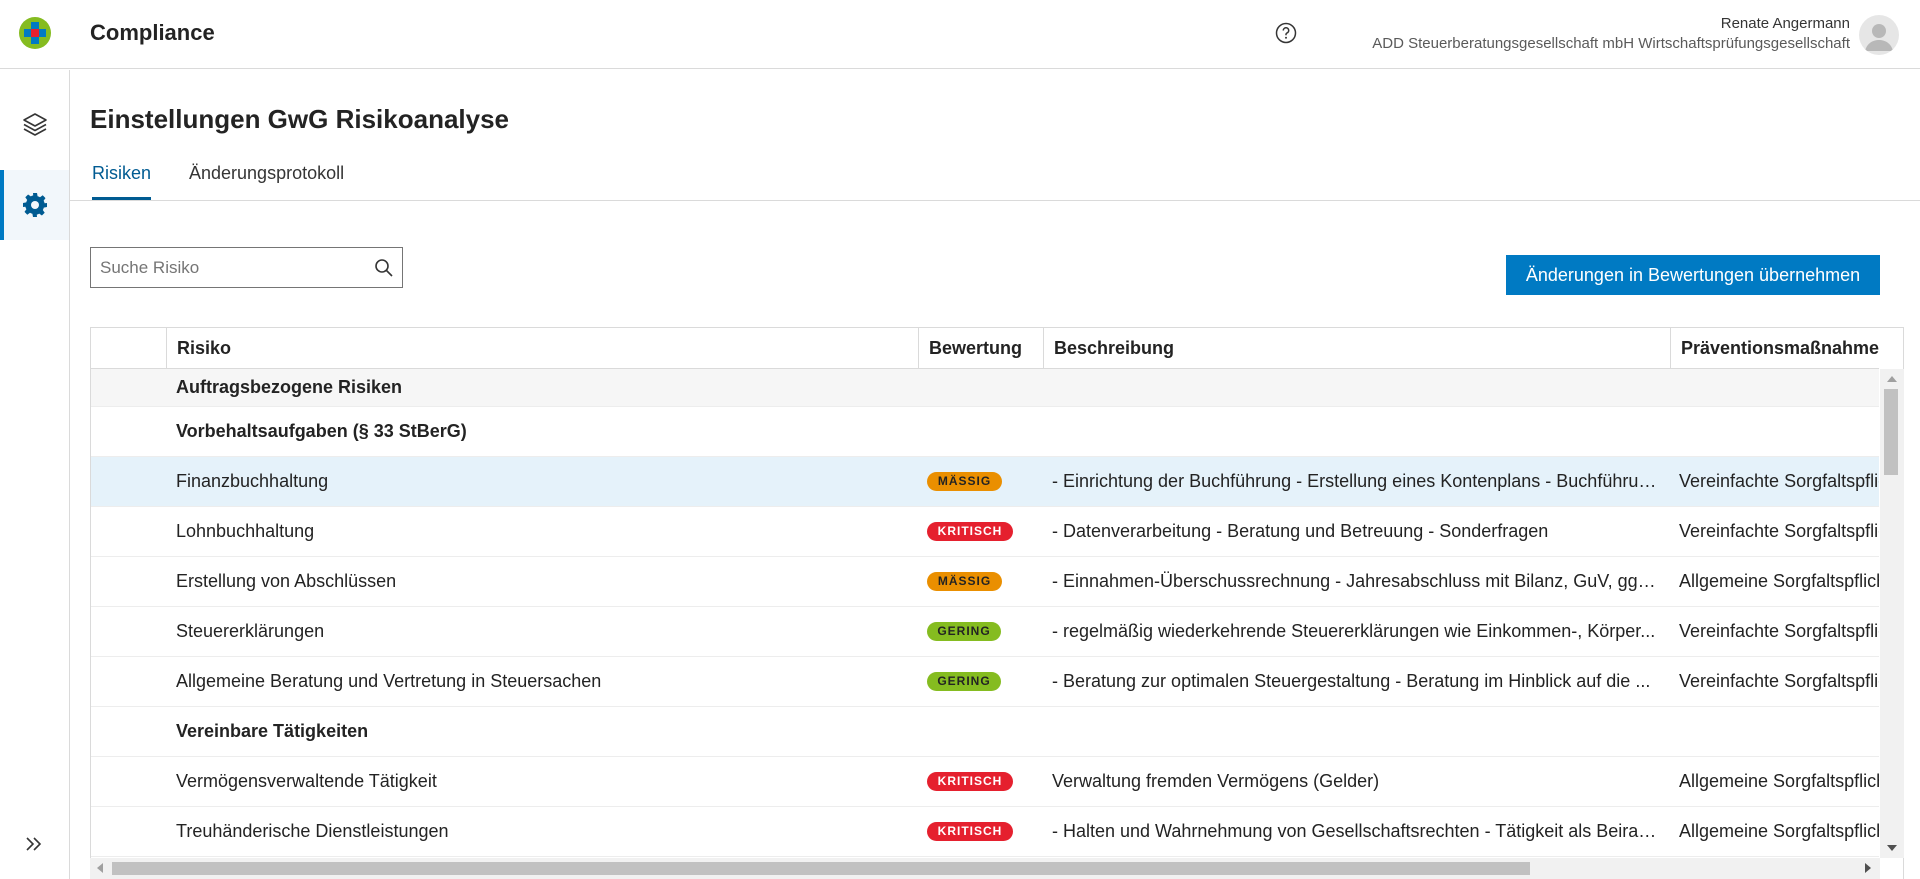 The image size is (1920, 879). What do you see at coordinates (272, 731) in the screenshot?
I see `group-label: Vereinbare Tätigkeiten` at bounding box center [272, 731].